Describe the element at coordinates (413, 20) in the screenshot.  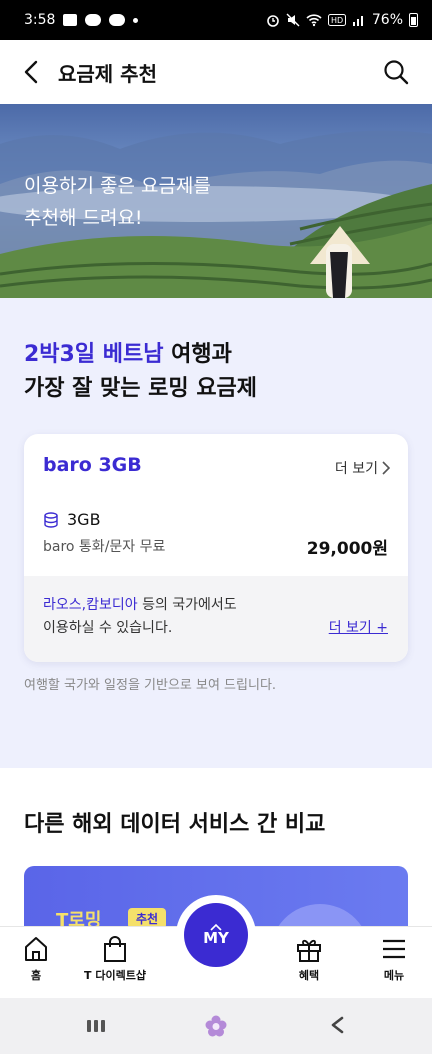
I see `battery-icon` at that location.